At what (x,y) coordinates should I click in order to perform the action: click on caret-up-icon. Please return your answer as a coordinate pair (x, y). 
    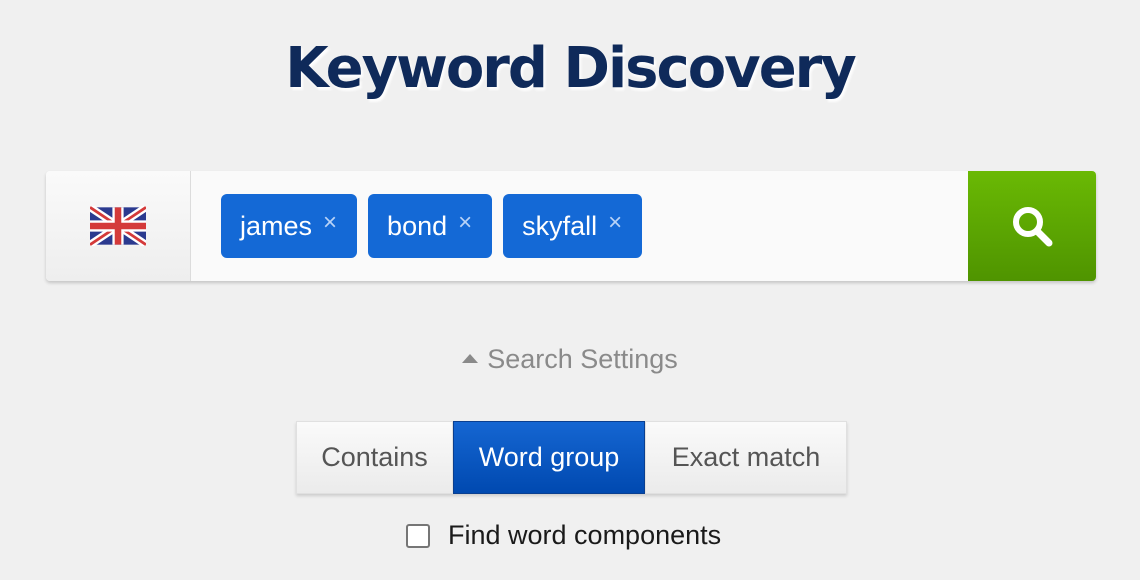
    Looking at the image, I should click on (470, 358).